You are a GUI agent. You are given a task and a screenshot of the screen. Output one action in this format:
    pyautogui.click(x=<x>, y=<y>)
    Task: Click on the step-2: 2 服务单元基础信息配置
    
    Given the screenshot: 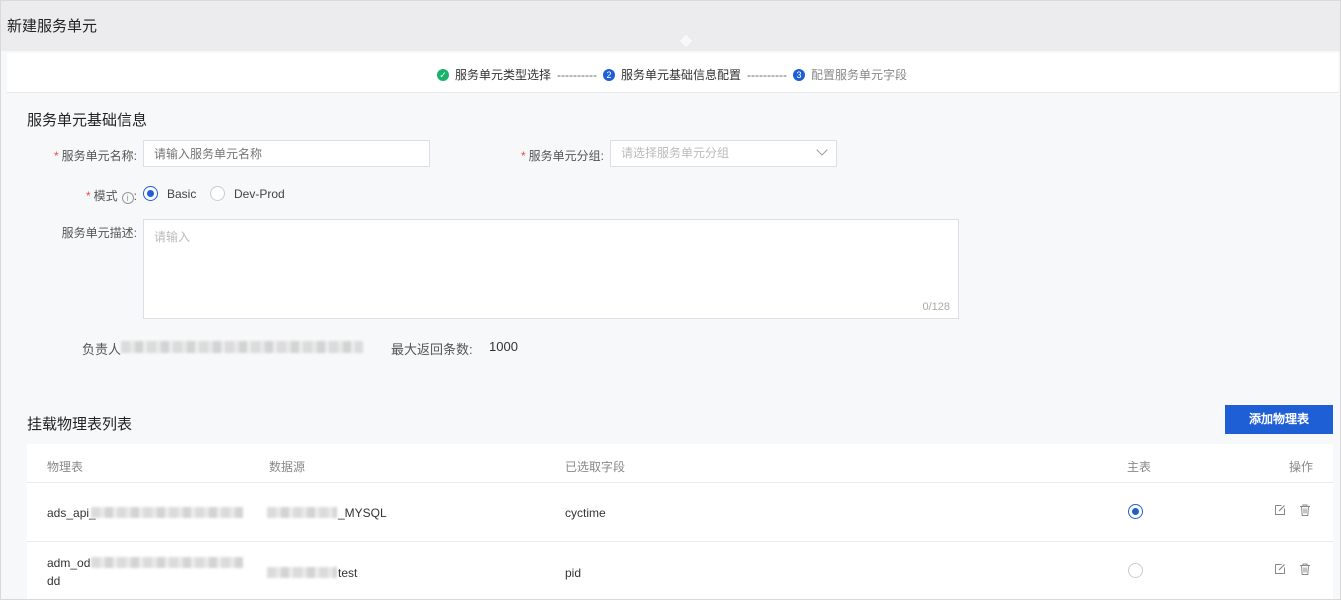 What is the action you would take?
    pyautogui.click(x=671, y=74)
    